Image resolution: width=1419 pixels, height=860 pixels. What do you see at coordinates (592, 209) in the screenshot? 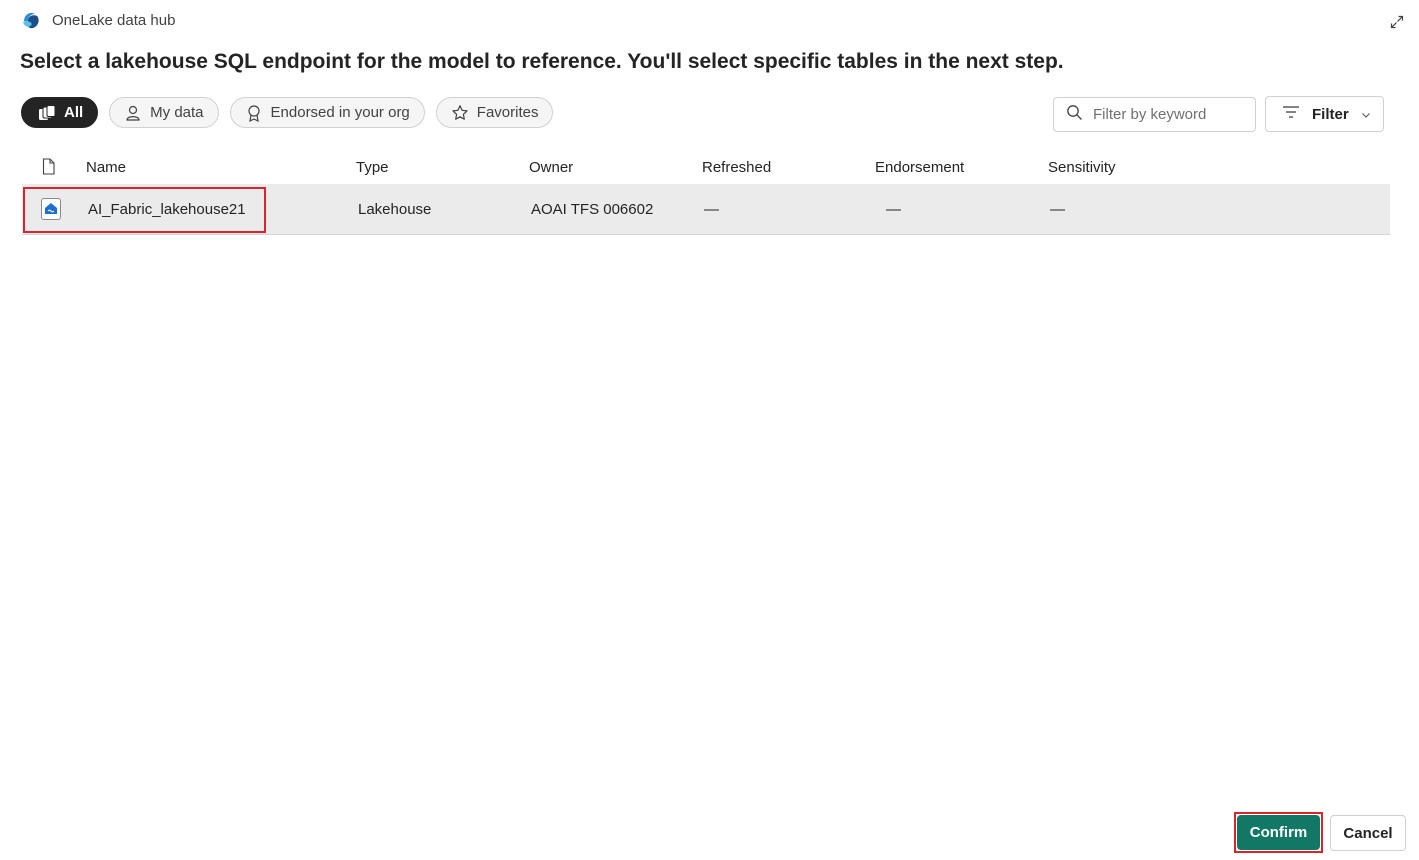
I see `row-owner: AOAI TFS 006602` at bounding box center [592, 209].